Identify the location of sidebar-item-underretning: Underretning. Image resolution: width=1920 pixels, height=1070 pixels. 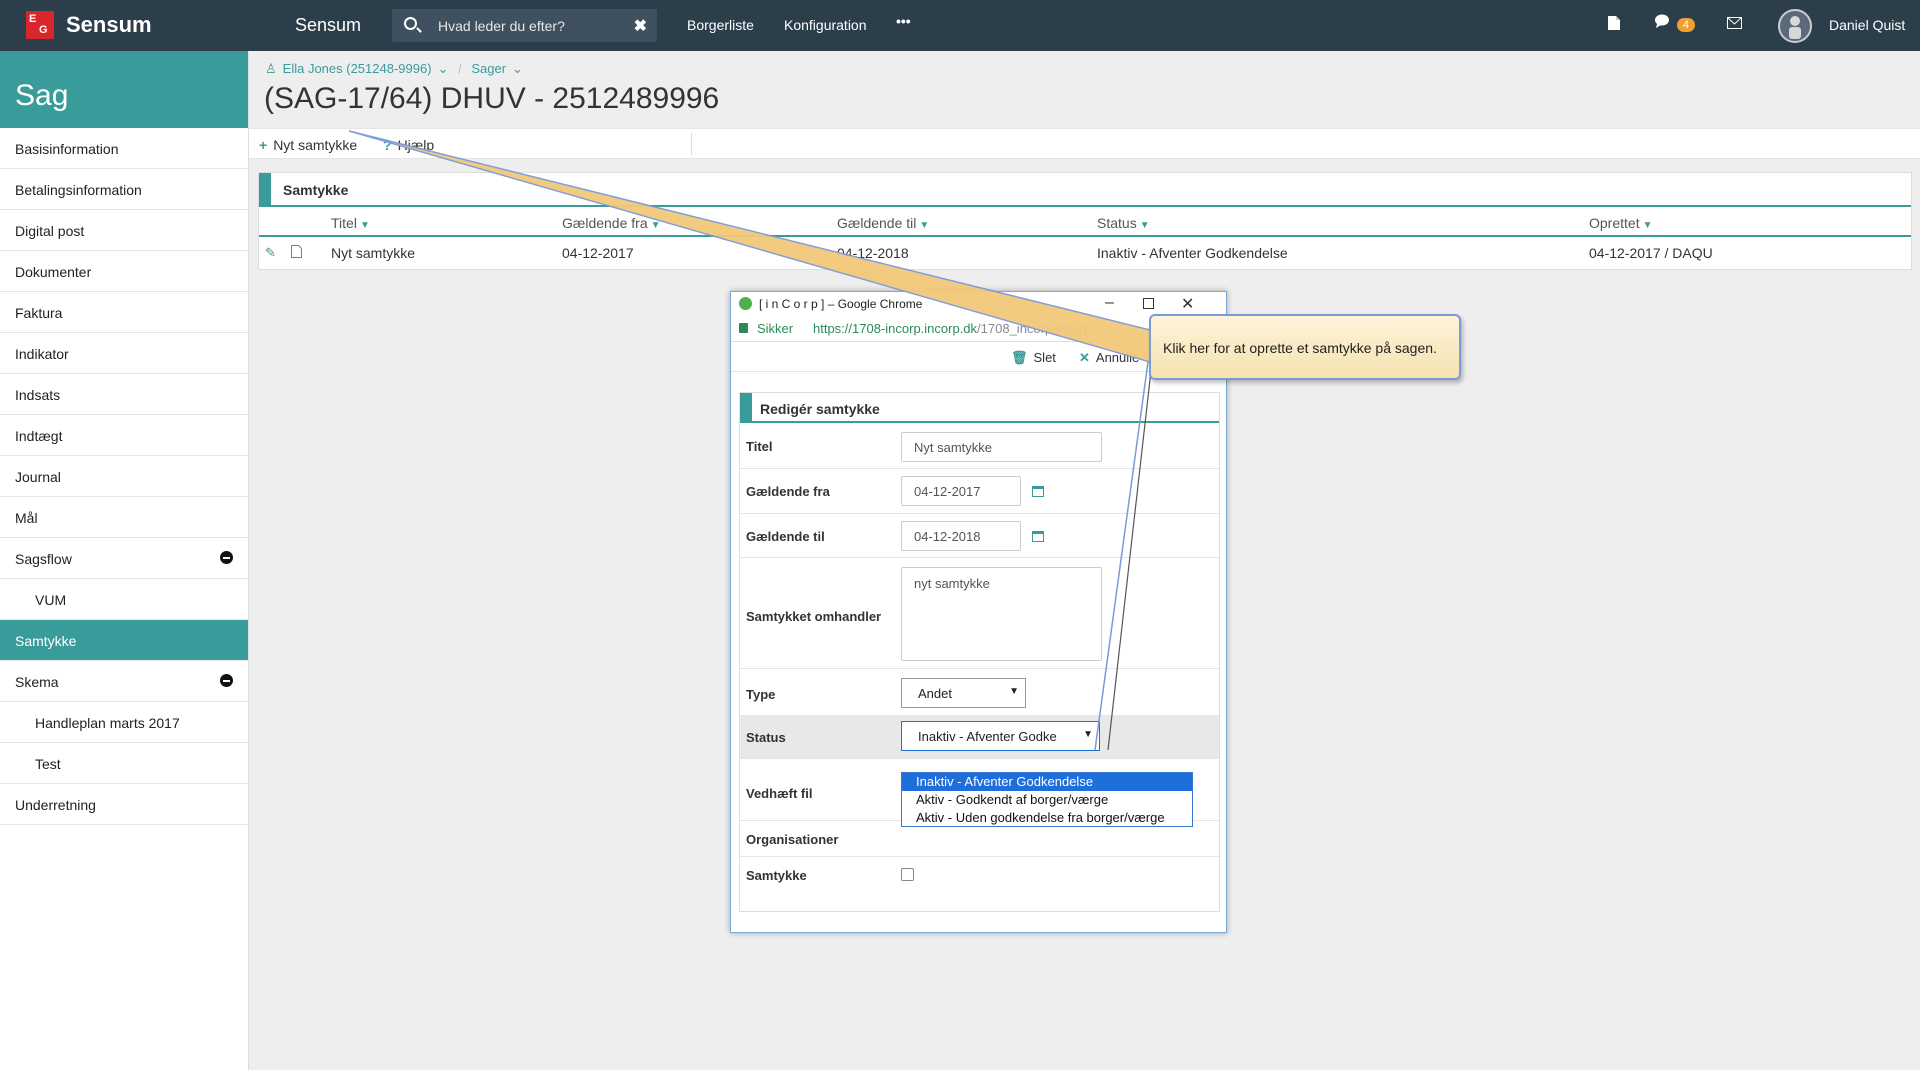
(124, 804).